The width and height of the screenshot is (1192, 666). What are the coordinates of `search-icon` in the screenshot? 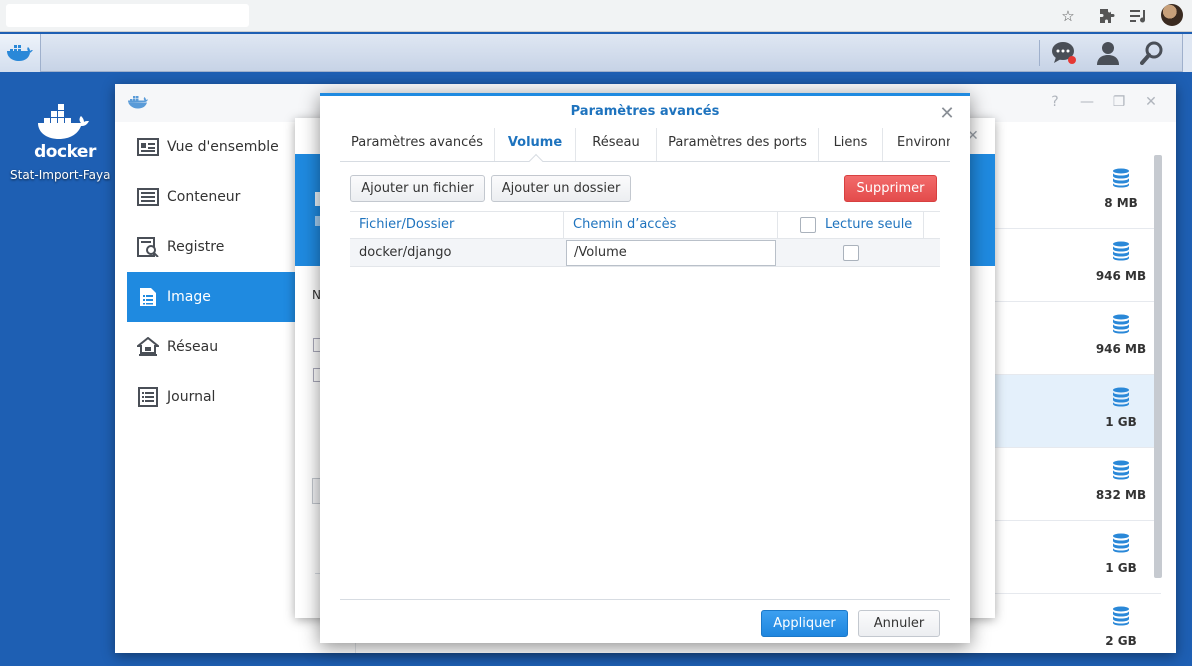 It's located at (1152, 53).